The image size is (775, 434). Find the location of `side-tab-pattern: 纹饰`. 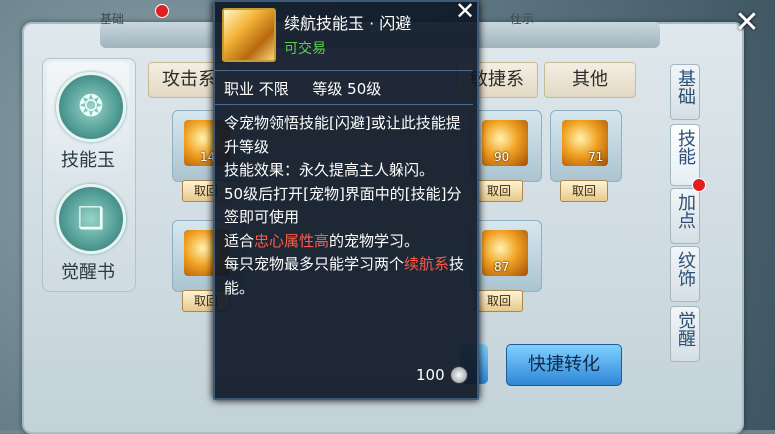

side-tab-pattern: 纹饰 is located at coordinates (685, 274).